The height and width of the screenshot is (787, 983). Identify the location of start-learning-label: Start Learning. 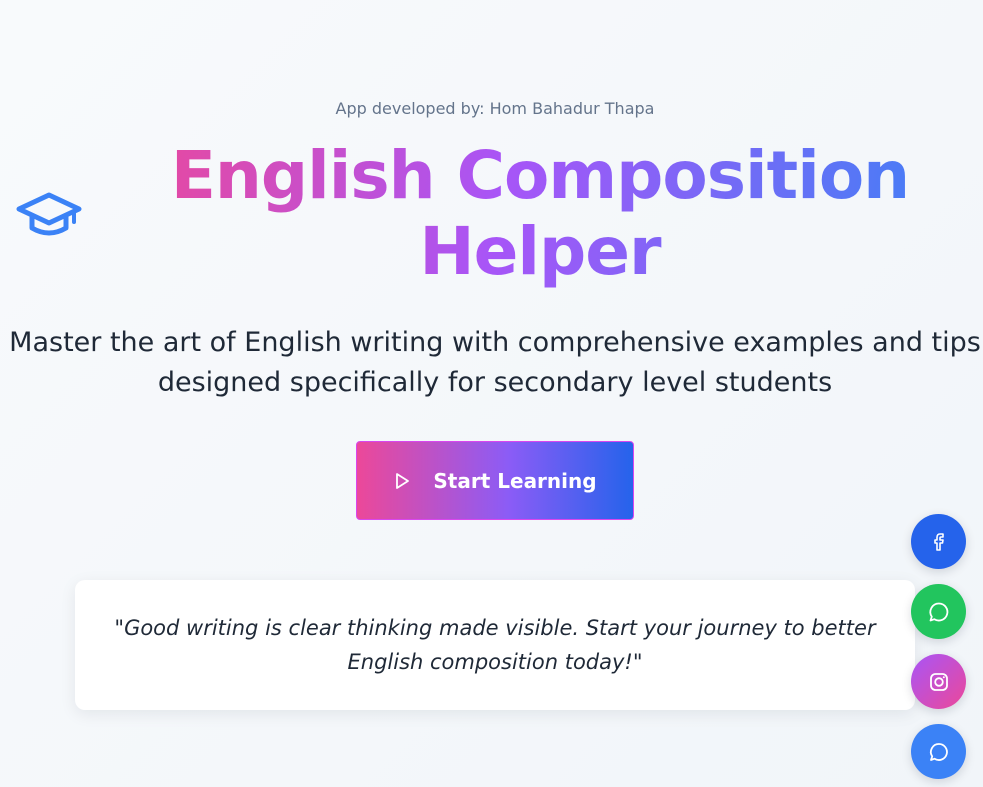
(515, 480).